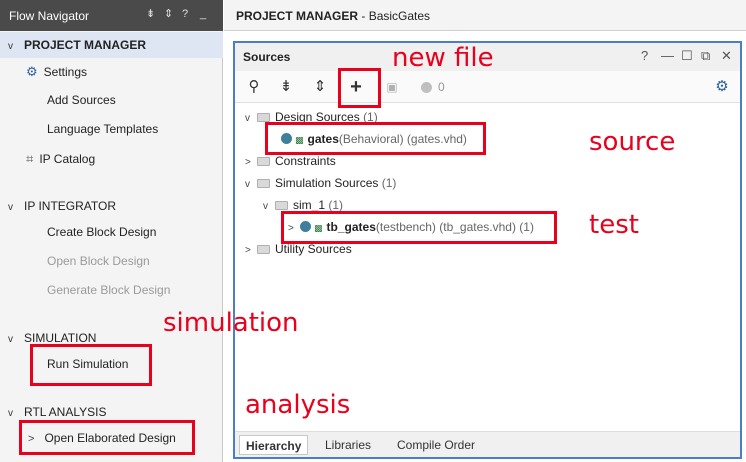 The image size is (746, 462). Describe the element at coordinates (375, 138) in the screenshot. I see `annotation-box-source` at that location.